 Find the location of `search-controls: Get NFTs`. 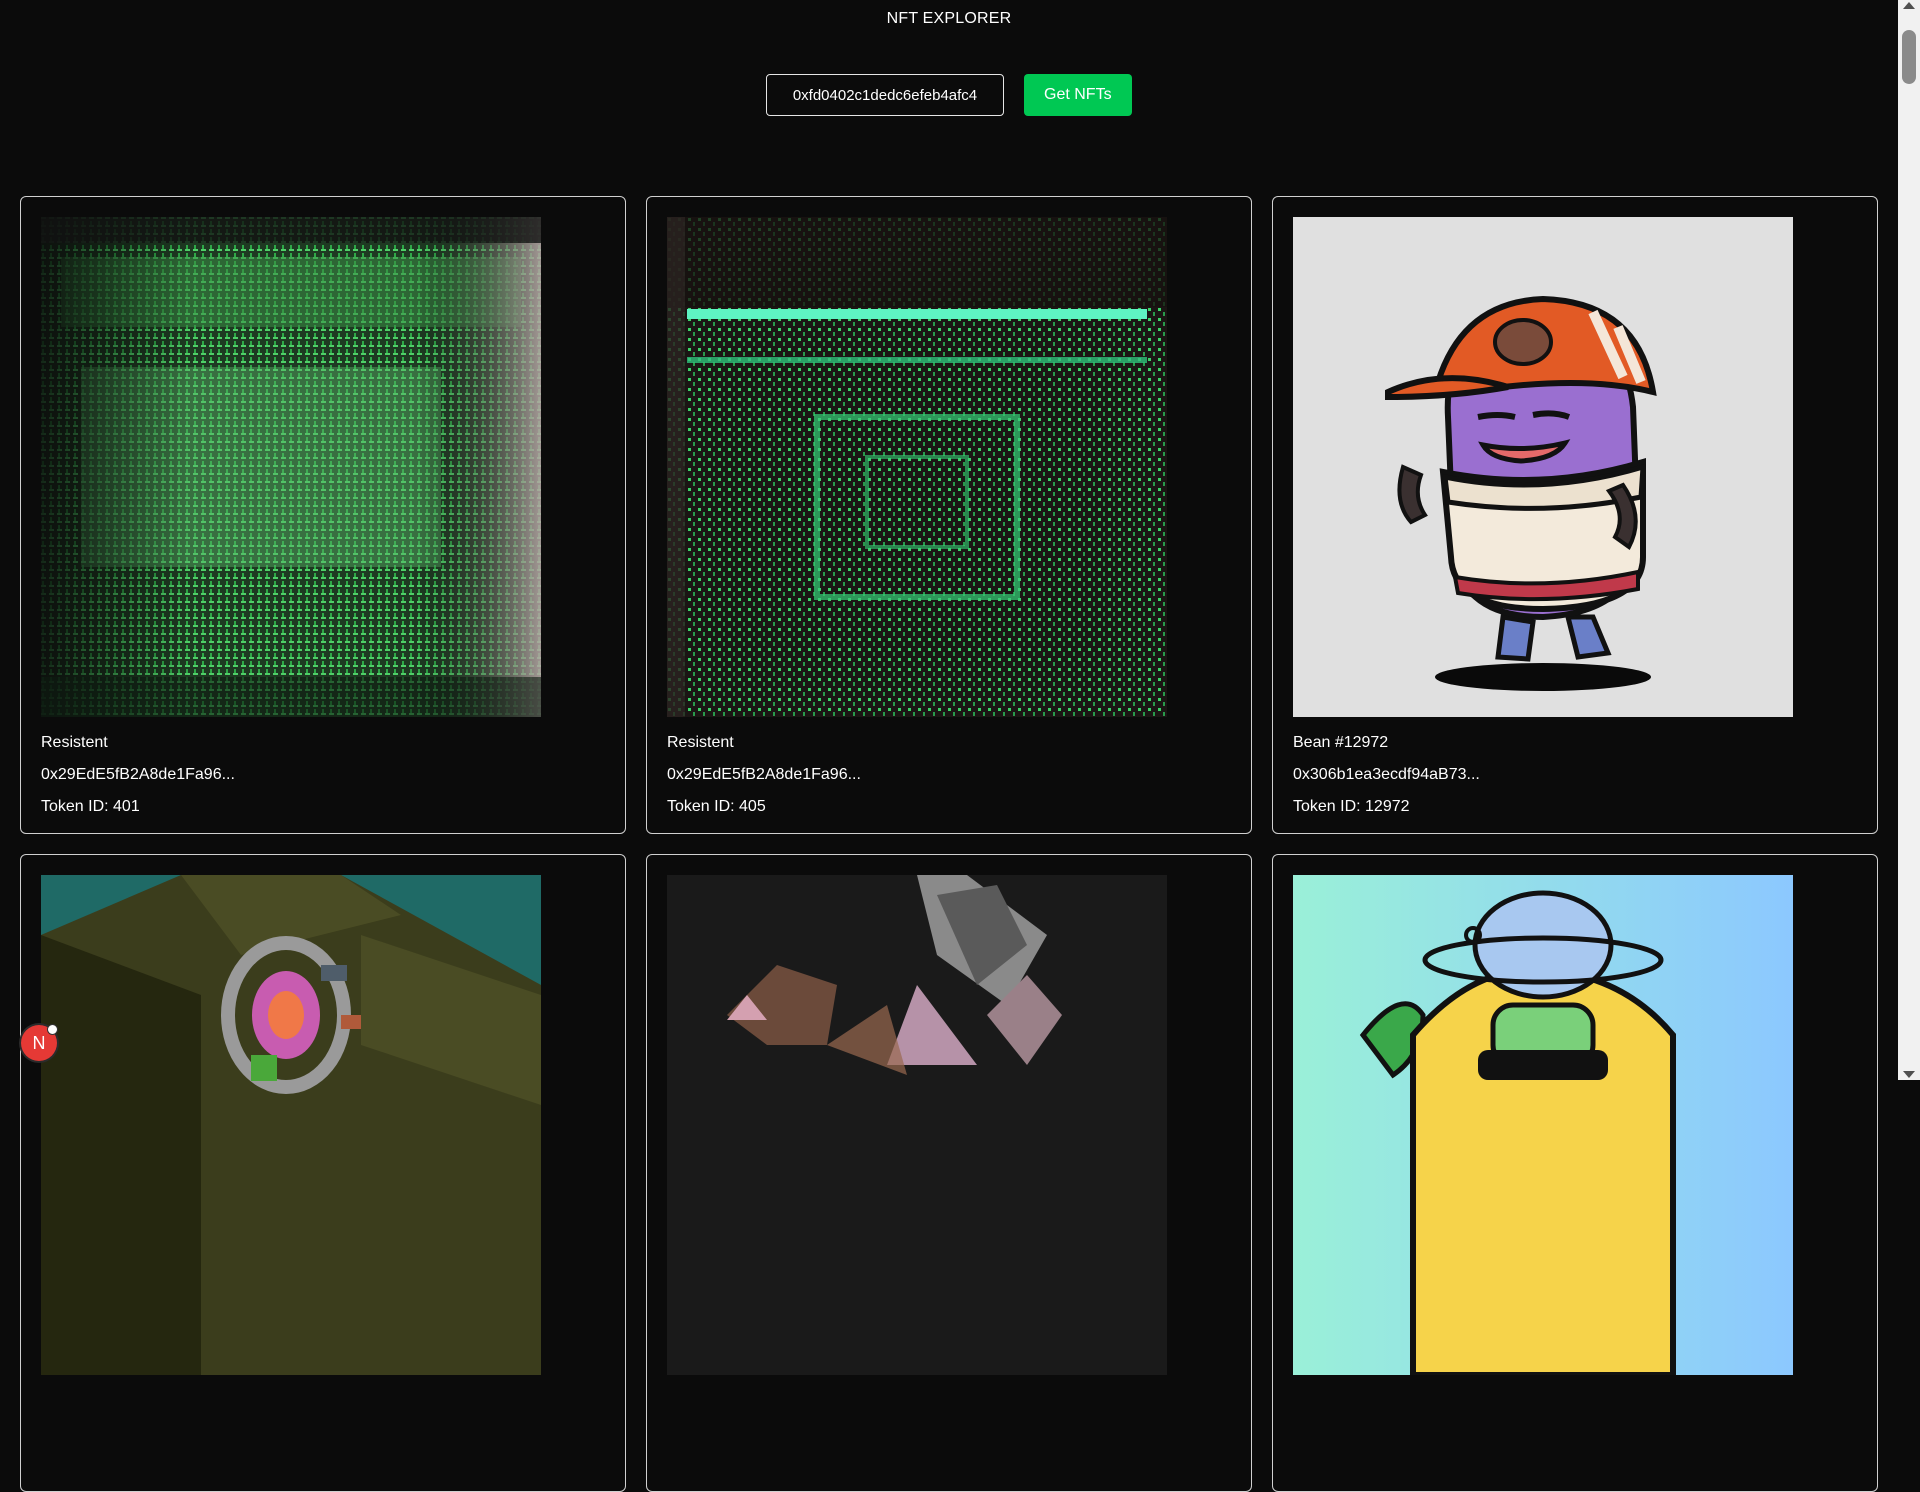

search-controls: Get NFTs is located at coordinates (949, 95).